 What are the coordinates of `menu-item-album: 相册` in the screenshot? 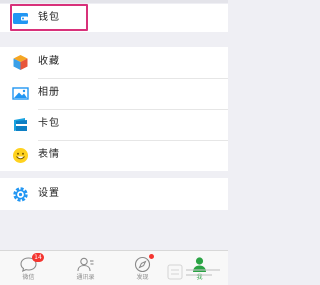 It's located at (114, 93).